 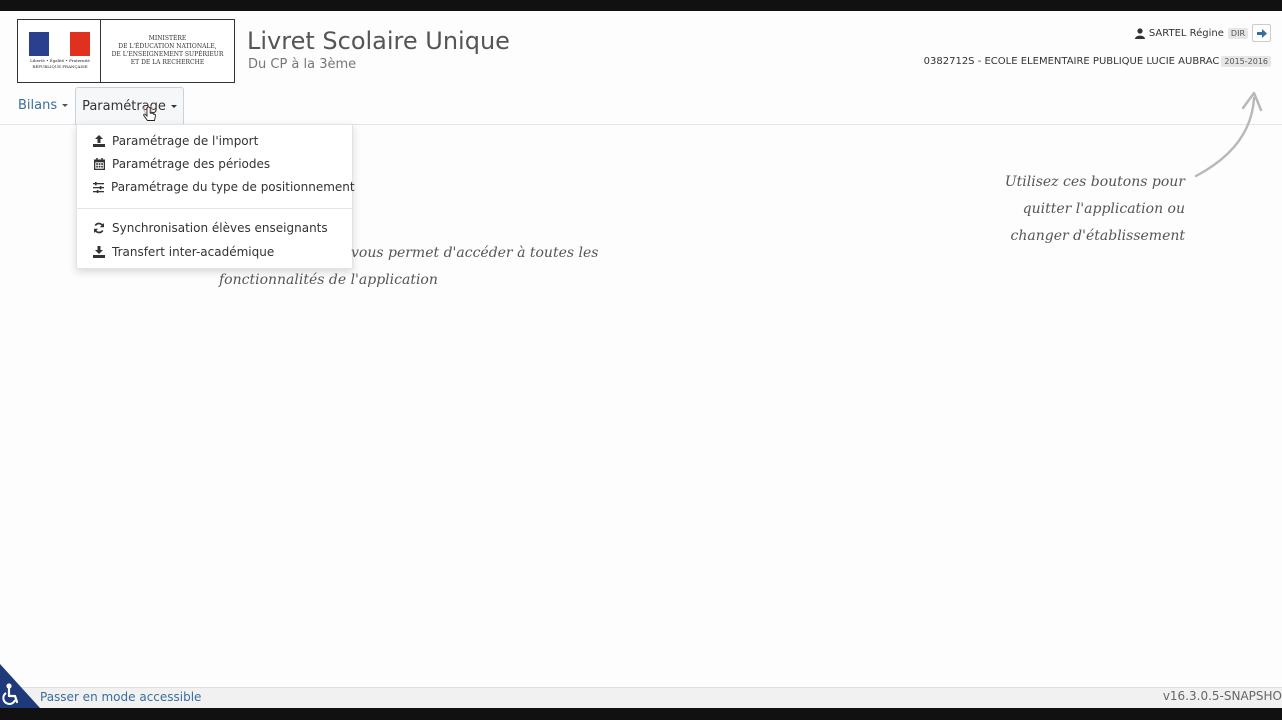 What do you see at coordinates (1222, 696) in the screenshot?
I see `version-label: v16.3.0.5-SNAPSHO` at bounding box center [1222, 696].